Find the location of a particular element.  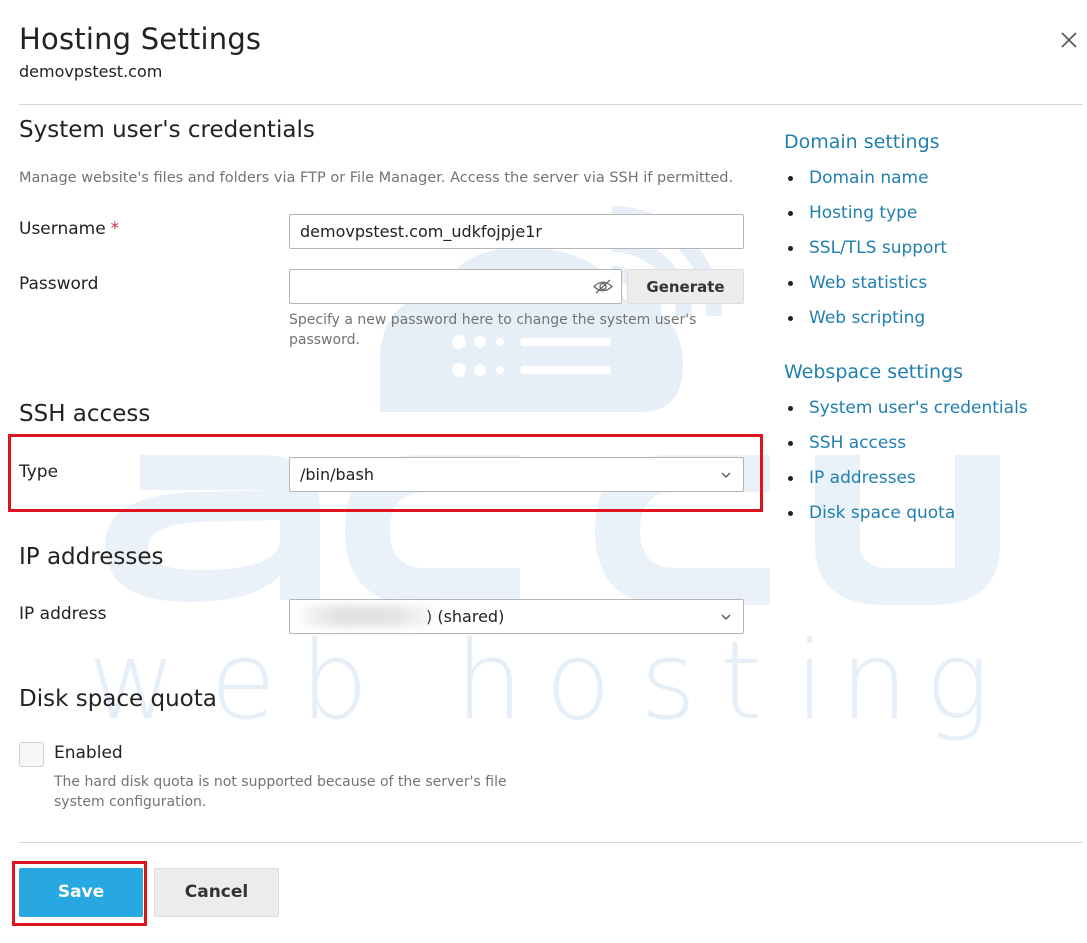

svg-text: n is located at coordinates (874, 681).